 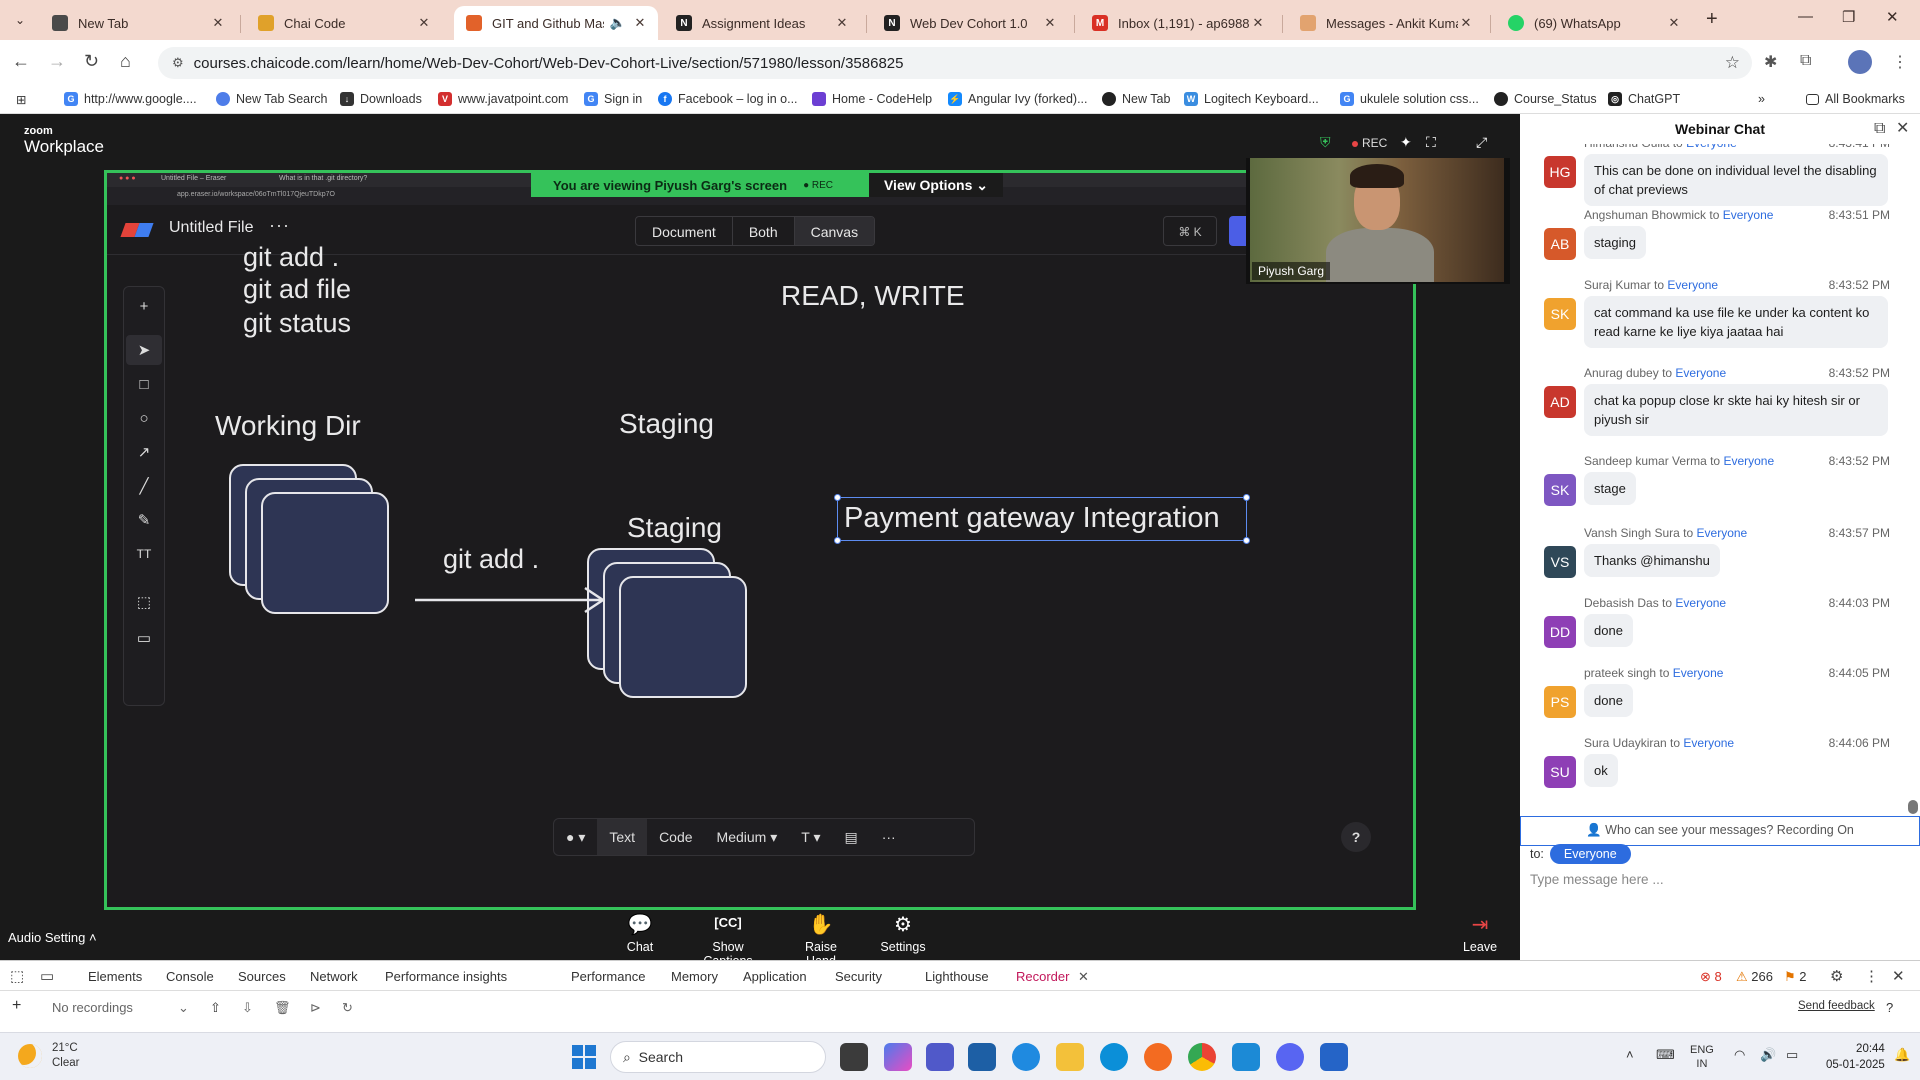 What do you see at coordinates (344, 23) in the screenshot?
I see `tab-chai-code: Chai Code ✕` at bounding box center [344, 23].